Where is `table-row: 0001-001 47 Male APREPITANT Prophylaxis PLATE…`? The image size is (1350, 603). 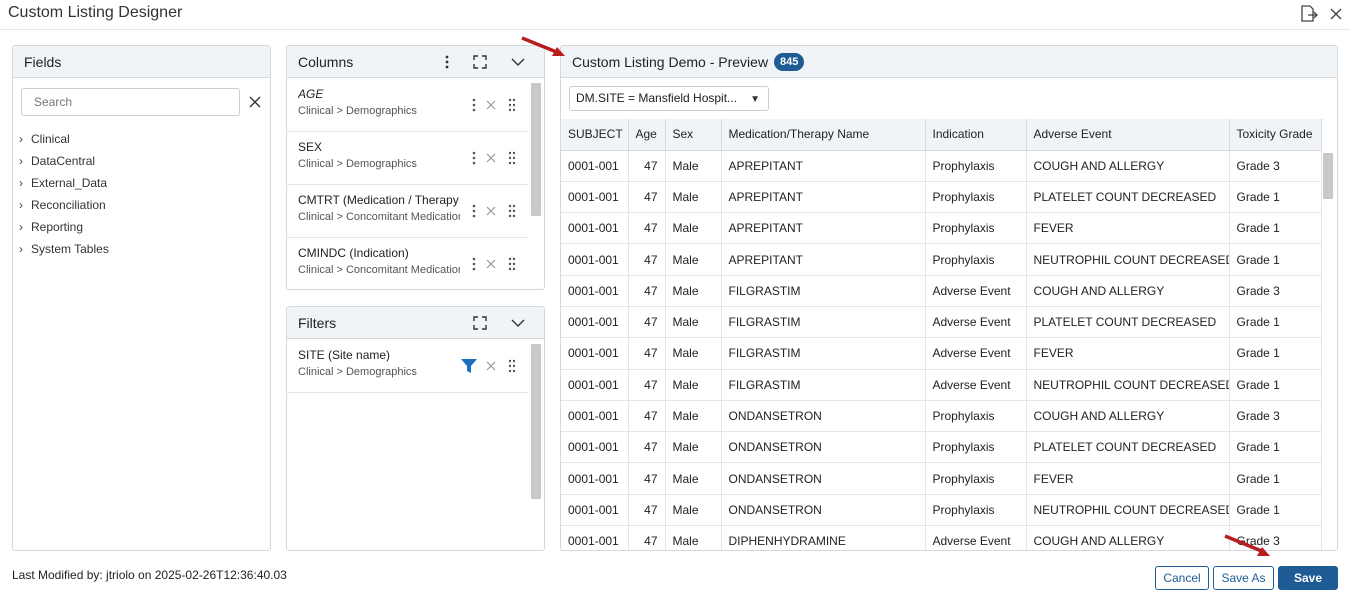
table-row: 0001-001 47 Male APREPITANT Prophylaxis PLATE… is located at coordinates (941, 197).